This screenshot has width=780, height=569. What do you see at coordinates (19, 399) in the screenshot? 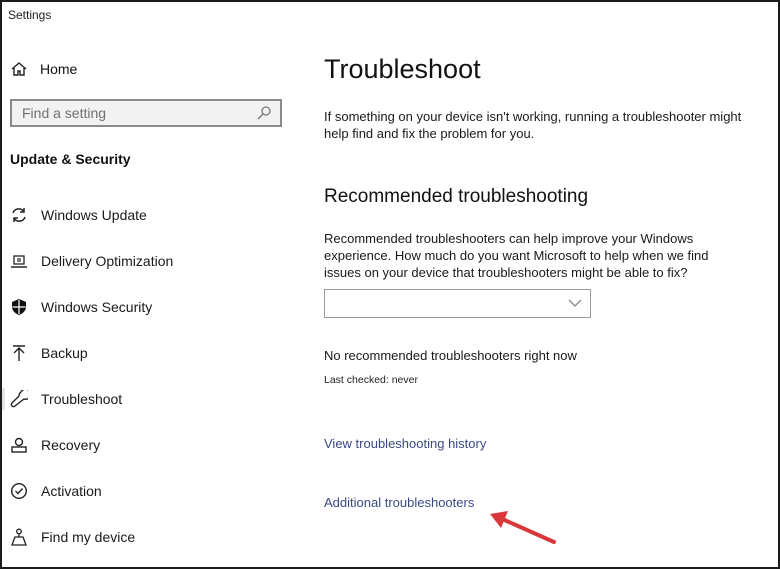
I see `wrench-icon` at bounding box center [19, 399].